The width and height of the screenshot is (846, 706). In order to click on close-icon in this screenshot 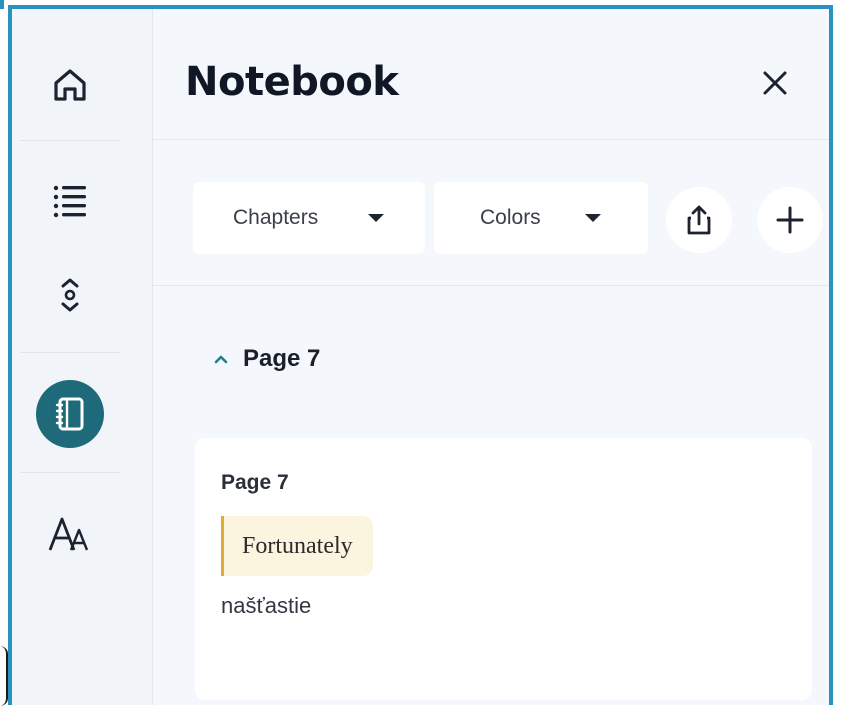, I will do `click(775, 83)`.